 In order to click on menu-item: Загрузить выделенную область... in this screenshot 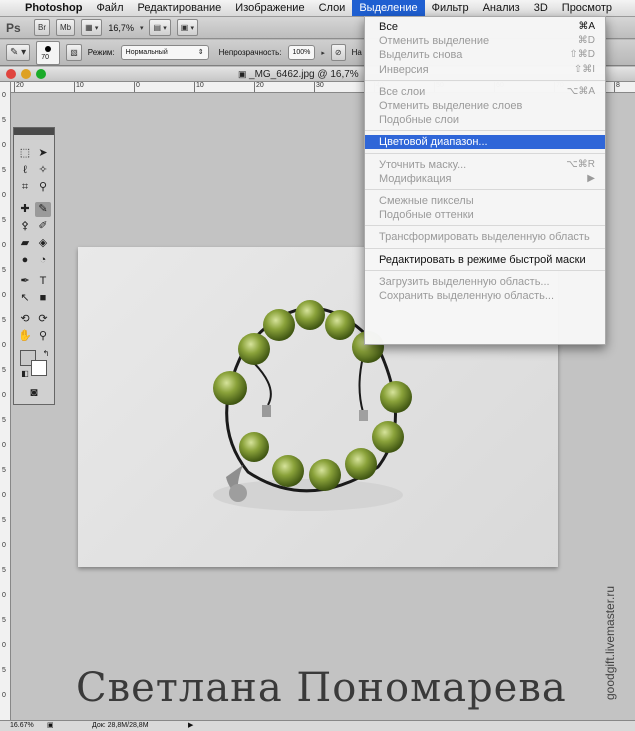, I will do `click(485, 282)`.